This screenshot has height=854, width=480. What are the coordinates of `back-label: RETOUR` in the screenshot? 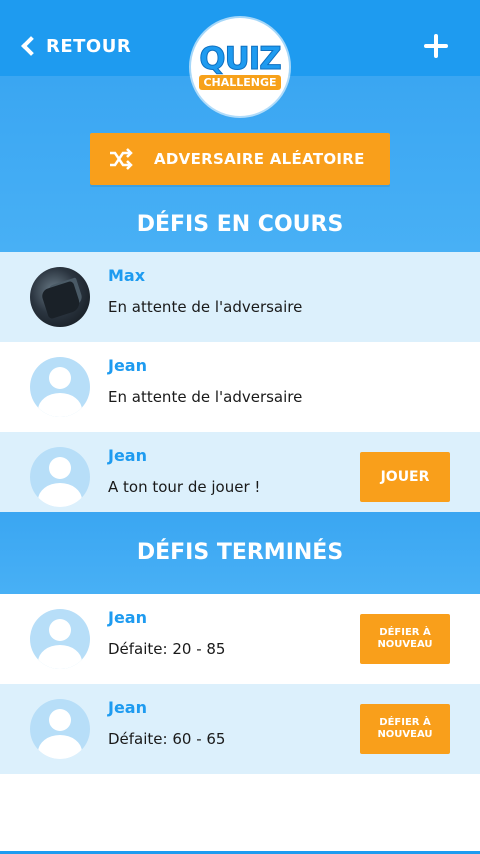 It's located at (89, 46).